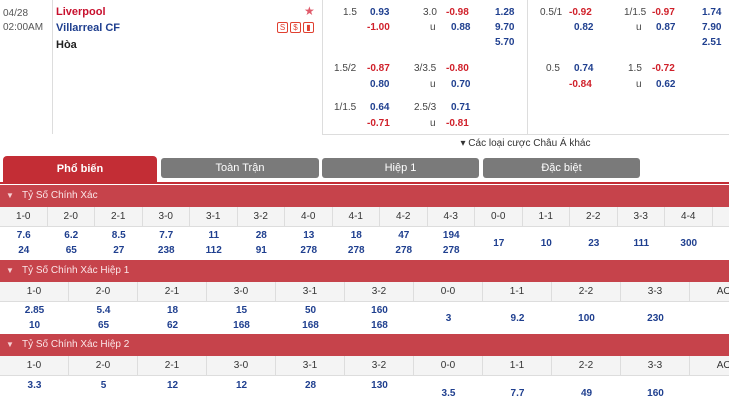  Describe the element at coordinates (214, 235) in the screenshot. I see `odds-value: 11` at that location.